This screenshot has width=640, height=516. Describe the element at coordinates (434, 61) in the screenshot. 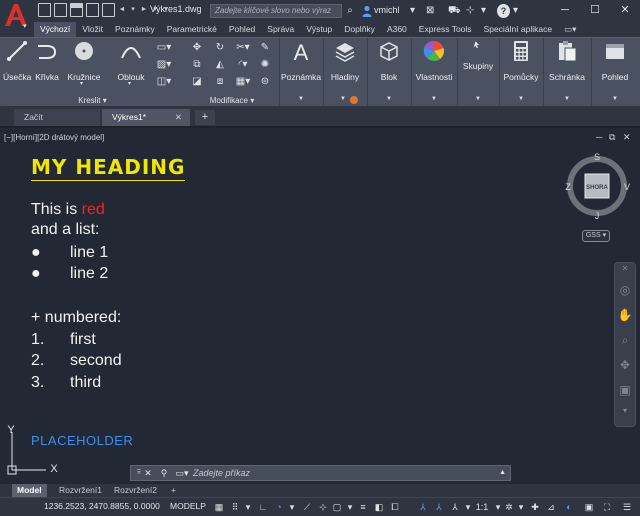

I see `properties-button: Vlastnosti` at that location.